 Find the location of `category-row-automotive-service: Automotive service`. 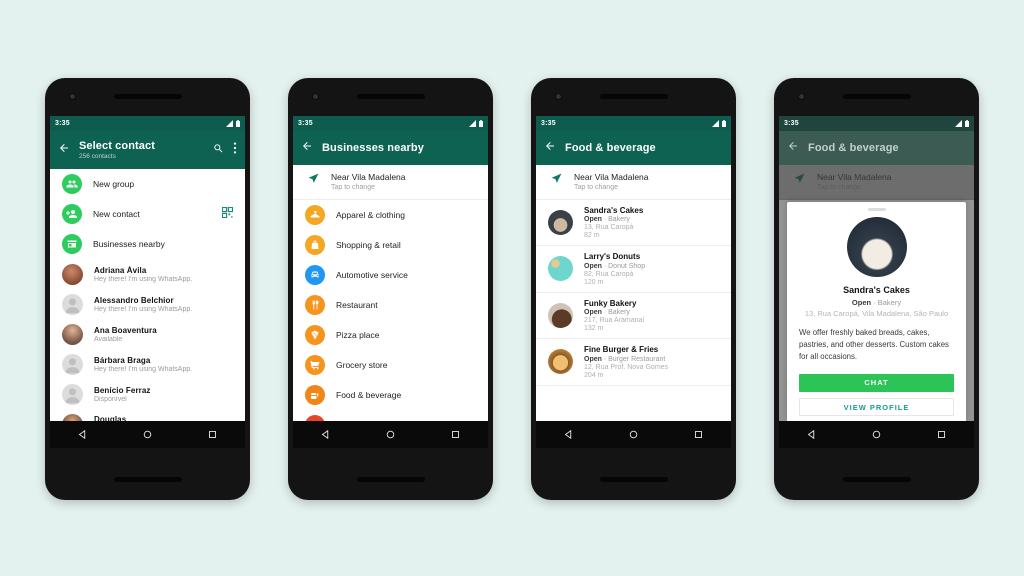

category-row-automotive-service: Automotive service is located at coordinates (390, 275).